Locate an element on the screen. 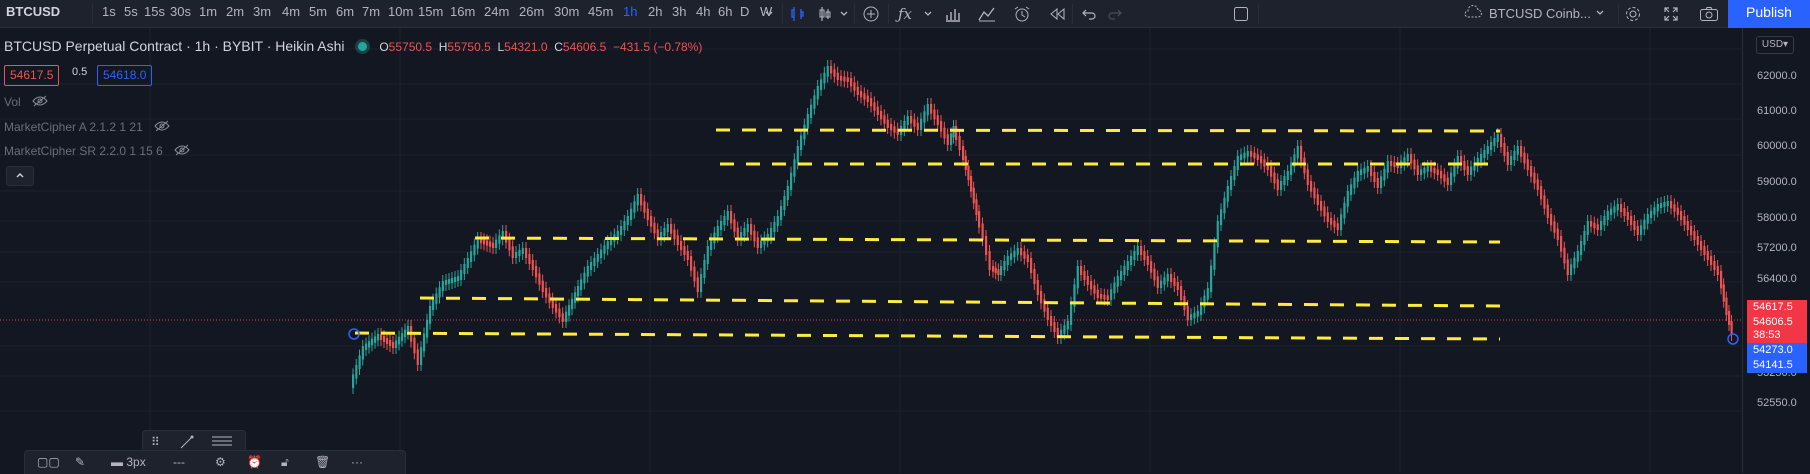 Image resolution: width=1810 pixels, height=474 pixels. interval-6m: 6m is located at coordinates (345, 14).